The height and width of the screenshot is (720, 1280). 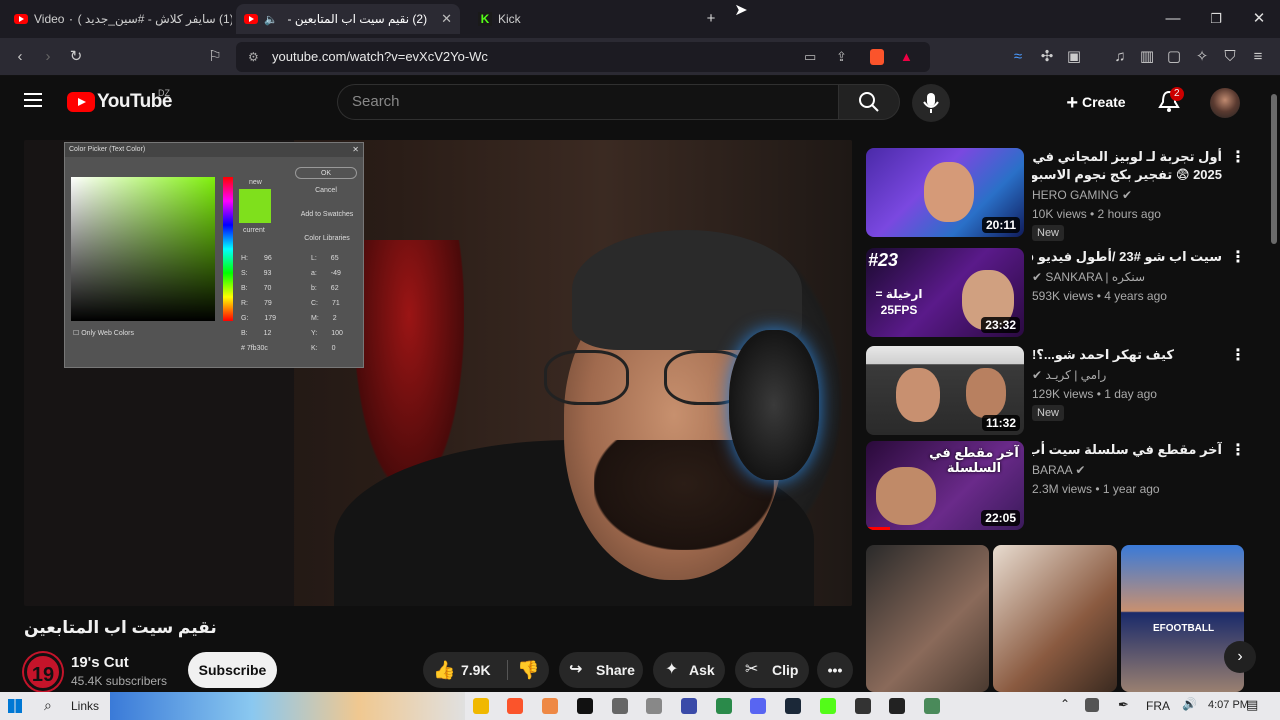 What do you see at coordinates (271, 352) in the screenshot?
I see `field-hex: # 7fb30c` at bounding box center [271, 352].